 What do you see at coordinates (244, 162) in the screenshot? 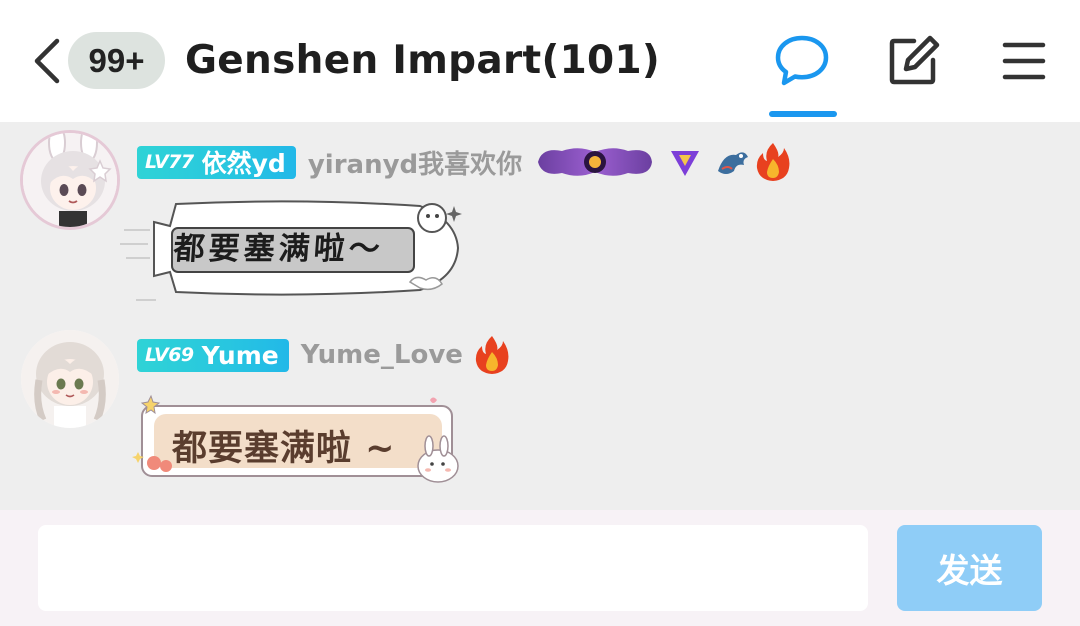
I see `sender-name: 依然yd` at bounding box center [244, 162].